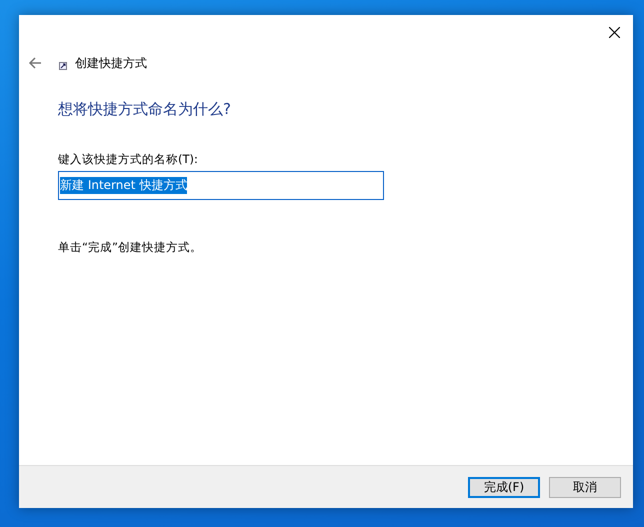 Image resolution: width=644 pixels, height=527 pixels. Describe the element at coordinates (145, 109) in the screenshot. I see `page-heading: 想将快捷方式命名为什么?` at that location.